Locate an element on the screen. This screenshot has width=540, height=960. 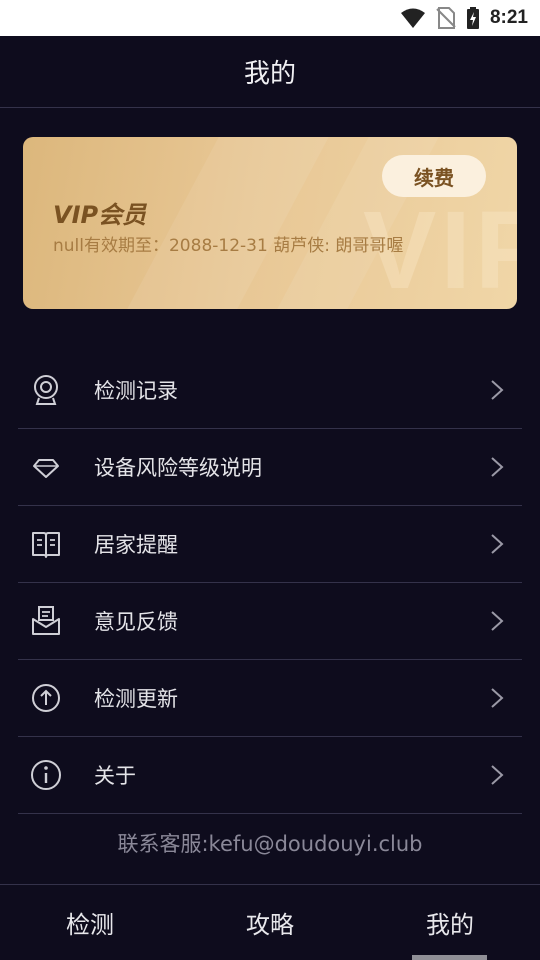
tab-detect: 检测 is located at coordinates (90, 922).